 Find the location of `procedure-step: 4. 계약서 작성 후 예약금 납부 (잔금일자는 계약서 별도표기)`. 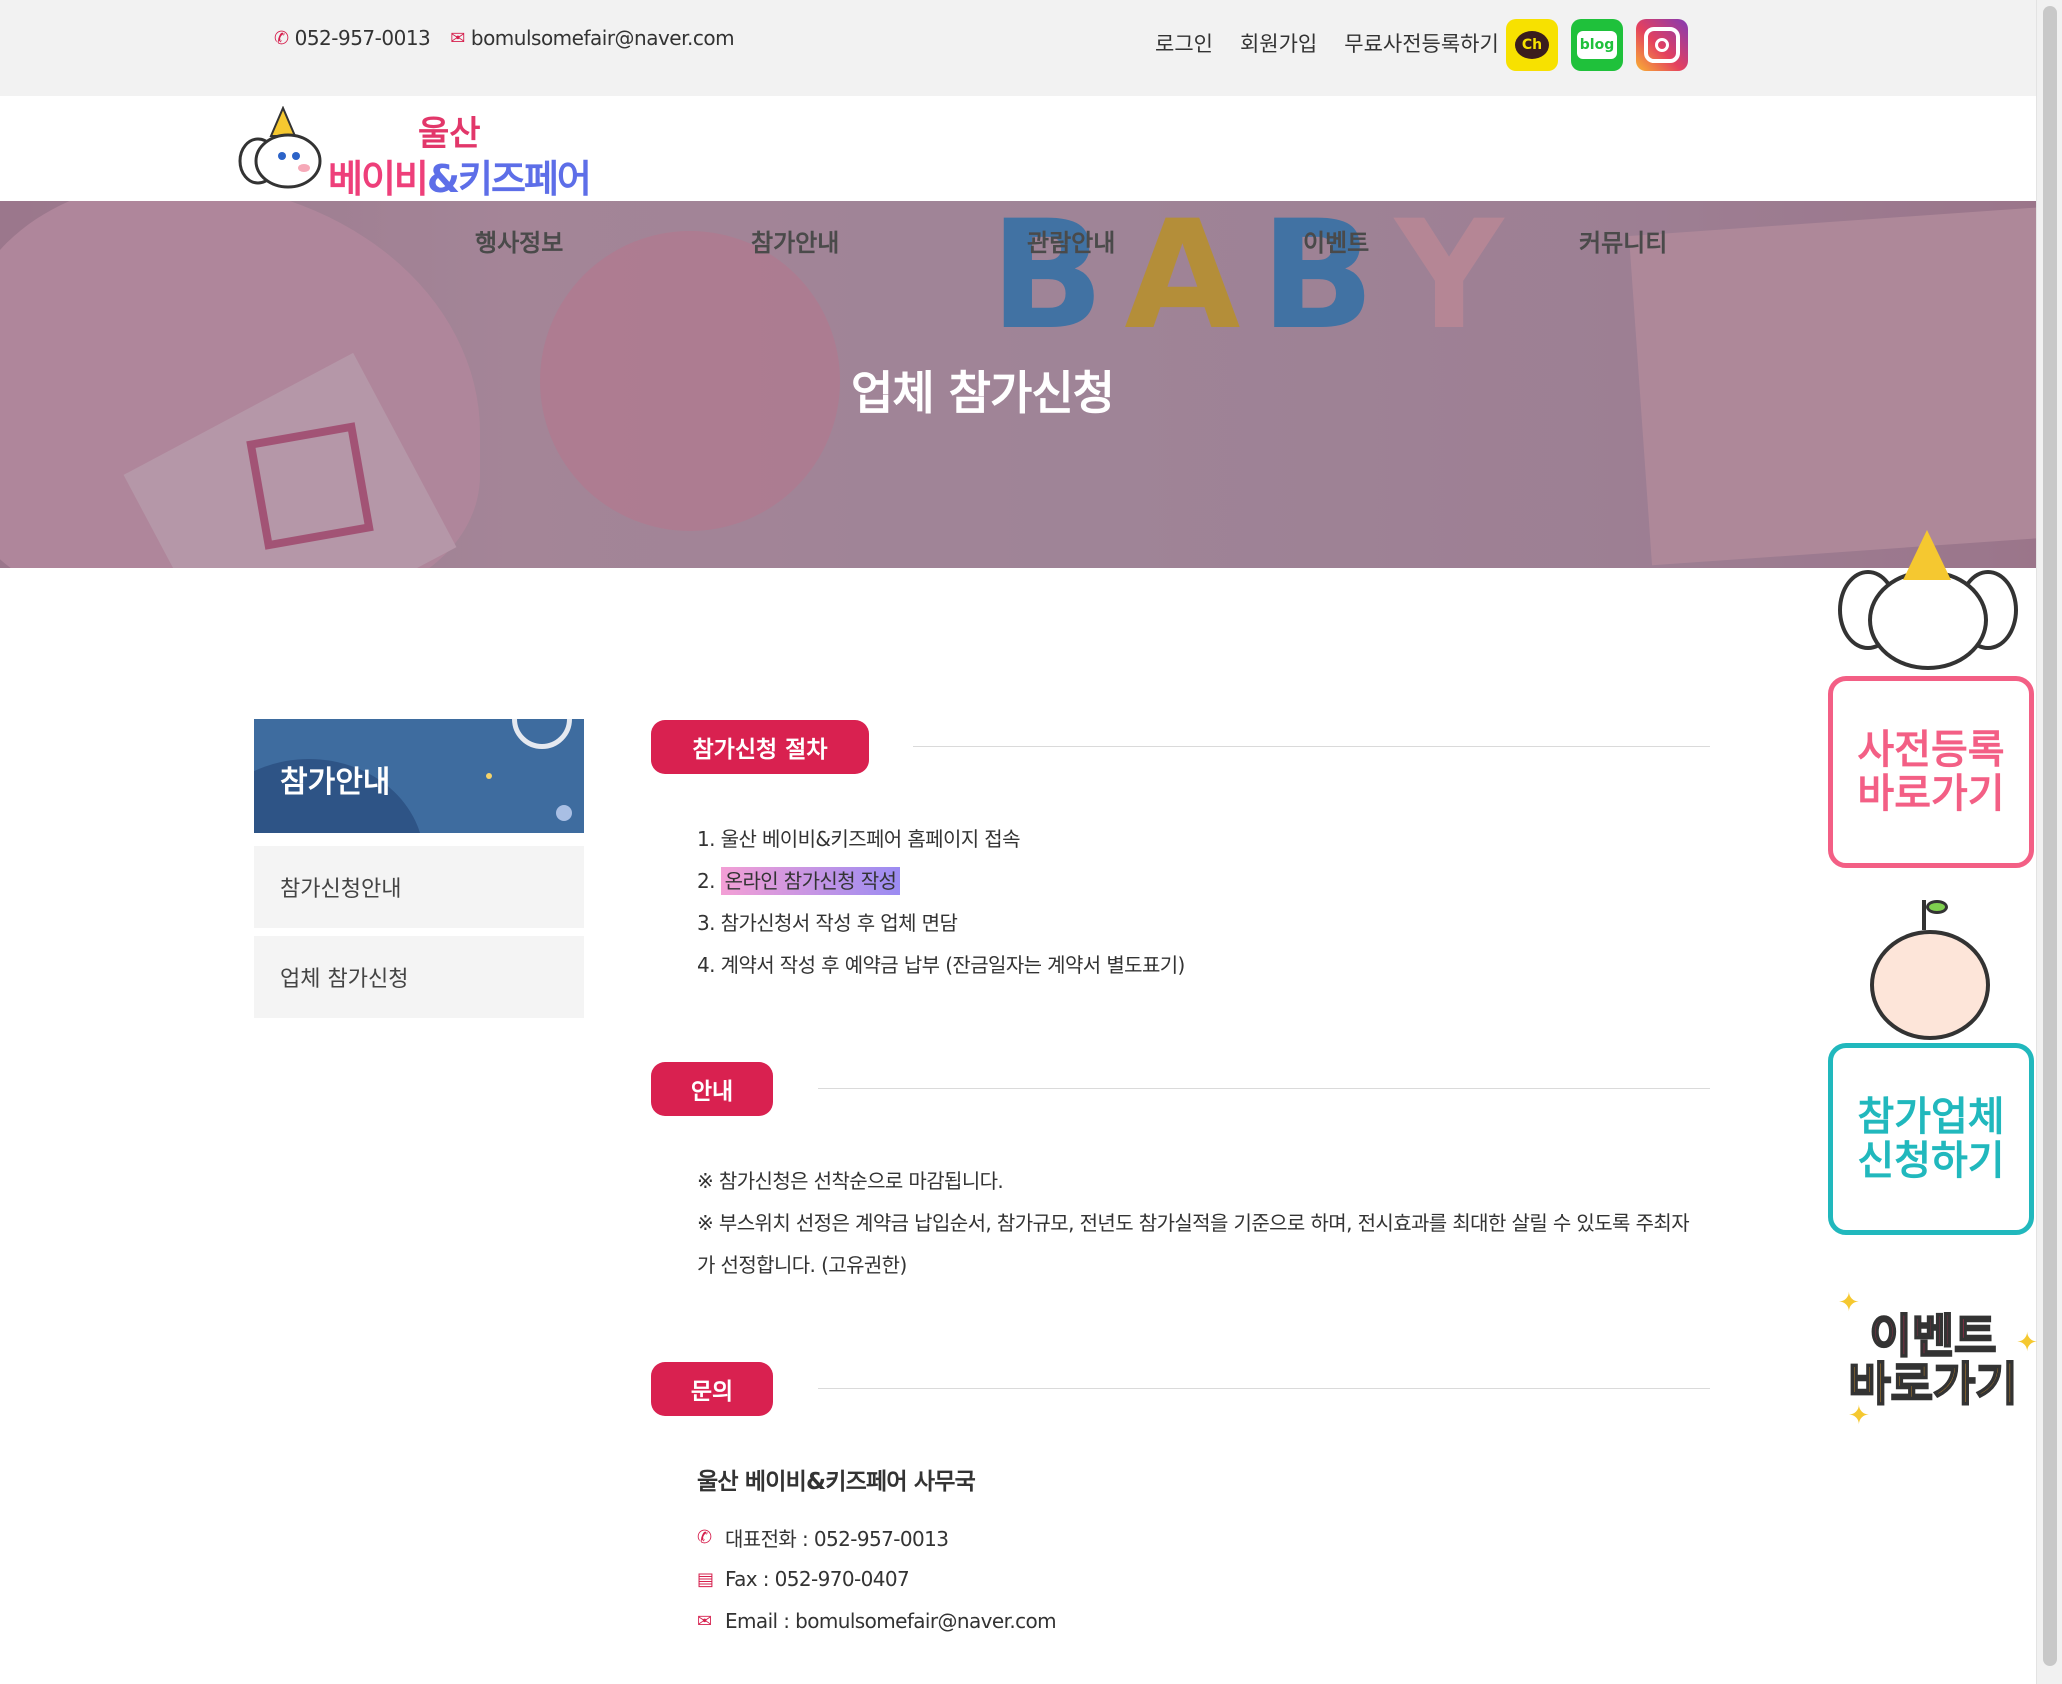

procedure-step: 4. 계약서 작성 후 예약금 납부 (잔금일자는 계약서 별도표기) is located at coordinates (941, 965).